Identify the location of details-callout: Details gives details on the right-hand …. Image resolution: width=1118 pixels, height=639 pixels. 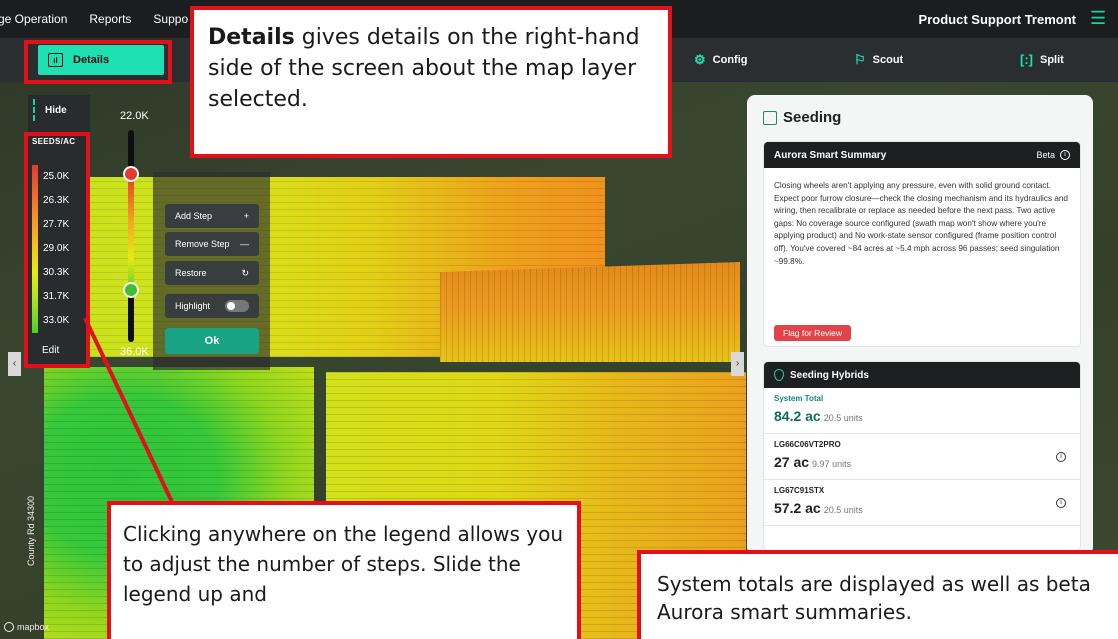
(431, 82).